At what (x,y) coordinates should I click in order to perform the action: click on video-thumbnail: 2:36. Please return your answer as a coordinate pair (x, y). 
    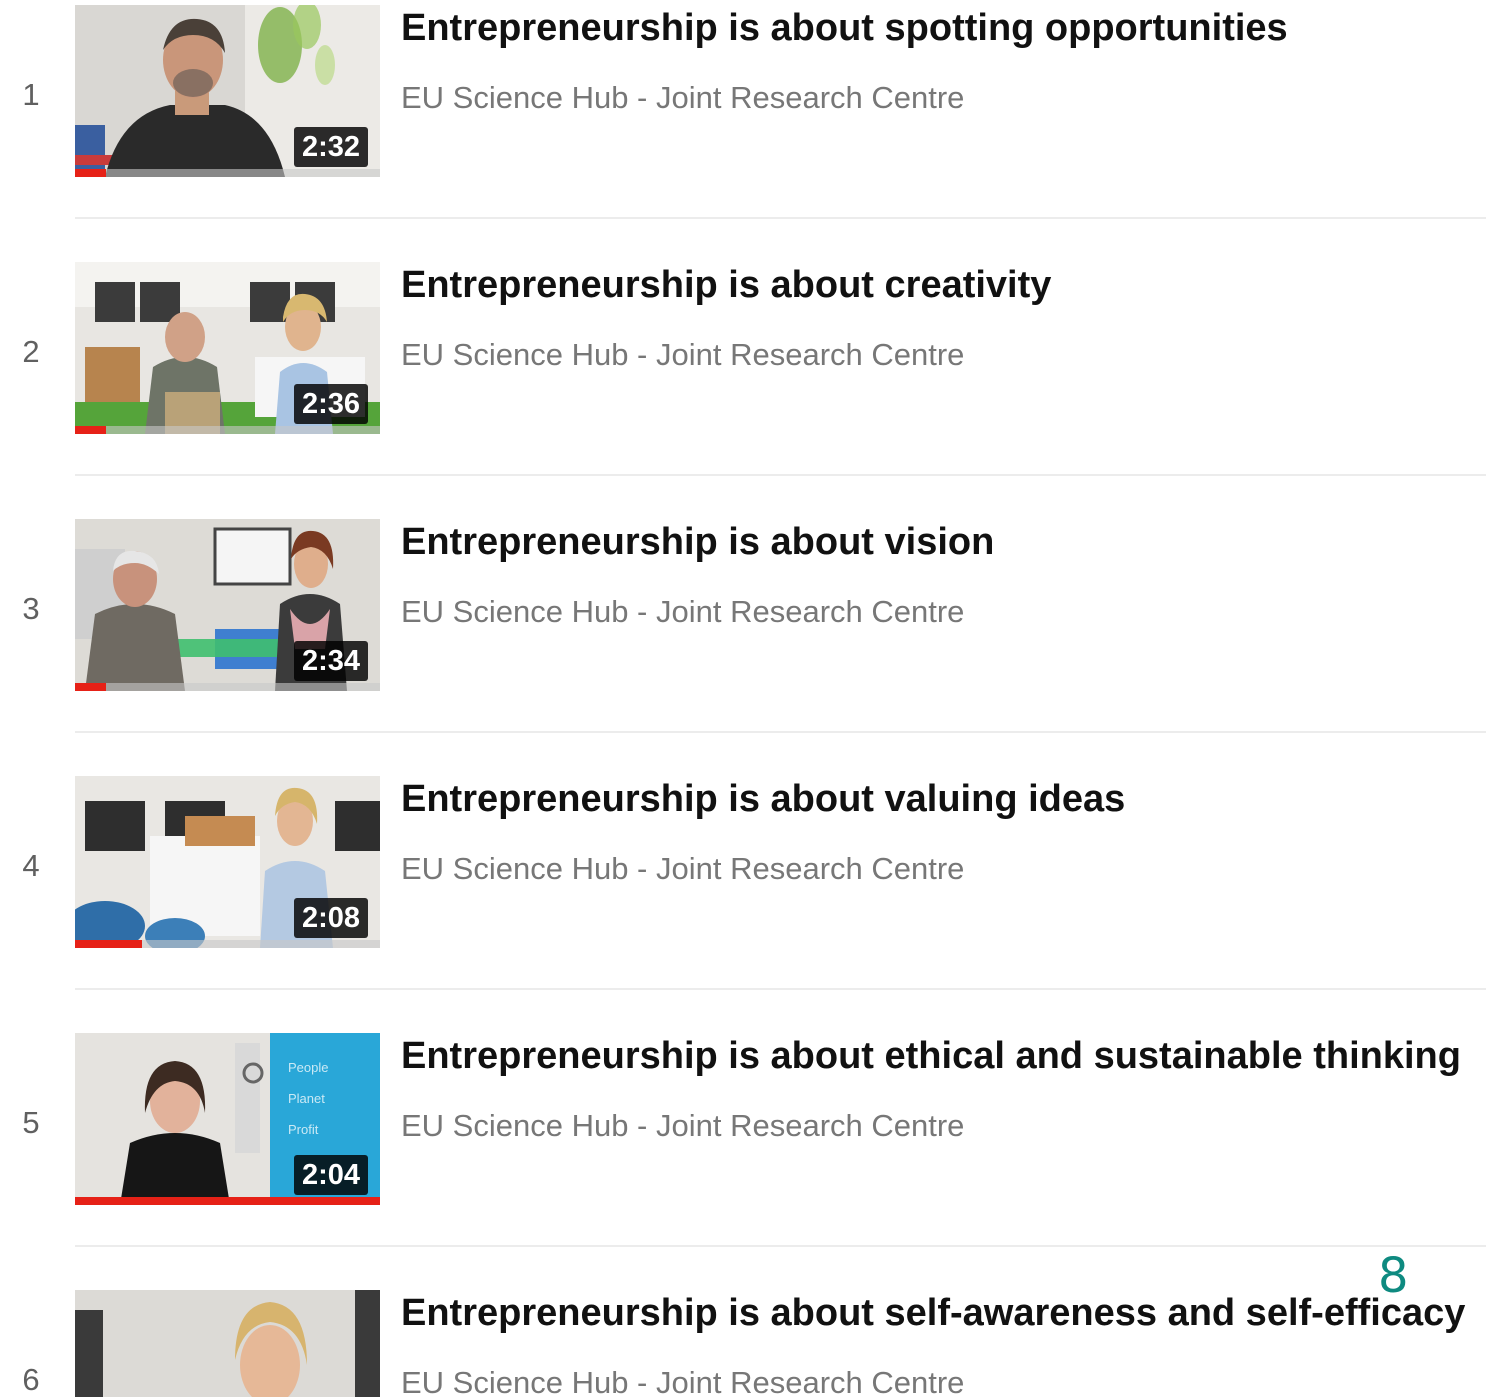
    Looking at the image, I should click on (227, 348).